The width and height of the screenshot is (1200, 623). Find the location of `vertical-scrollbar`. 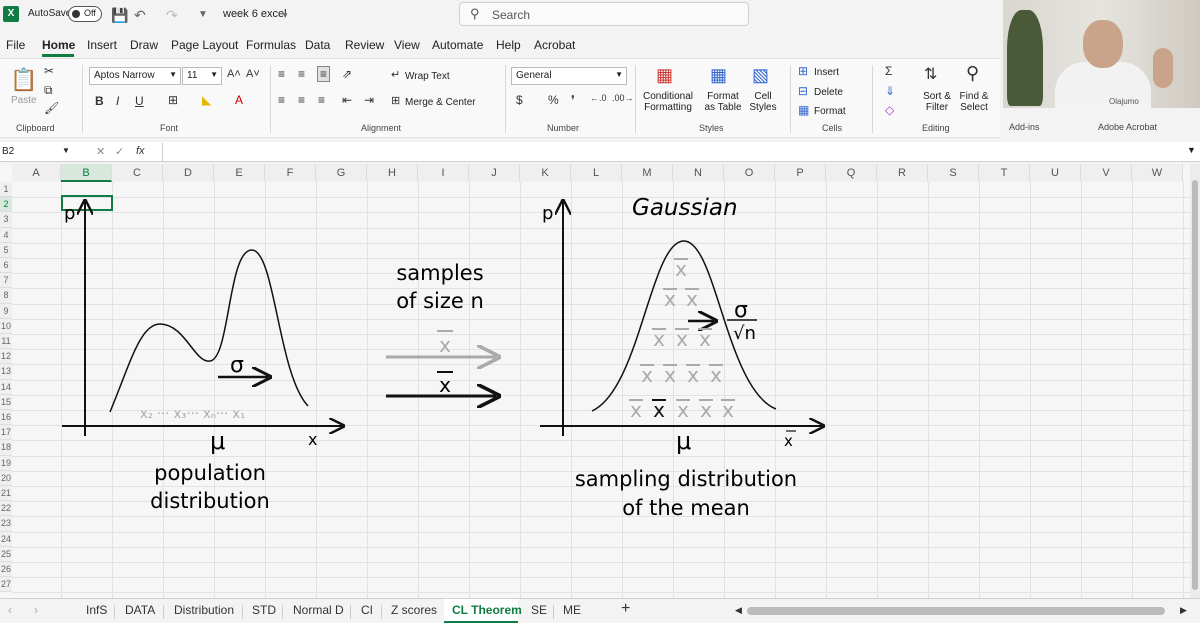

vertical-scrollbar is located at coordinates (1195, 381).